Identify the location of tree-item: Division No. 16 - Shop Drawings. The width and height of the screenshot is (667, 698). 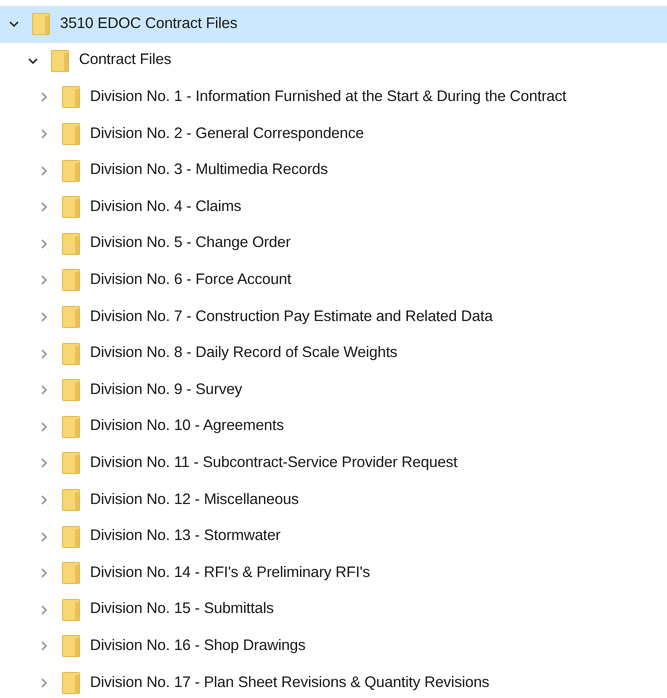
(333, 646).